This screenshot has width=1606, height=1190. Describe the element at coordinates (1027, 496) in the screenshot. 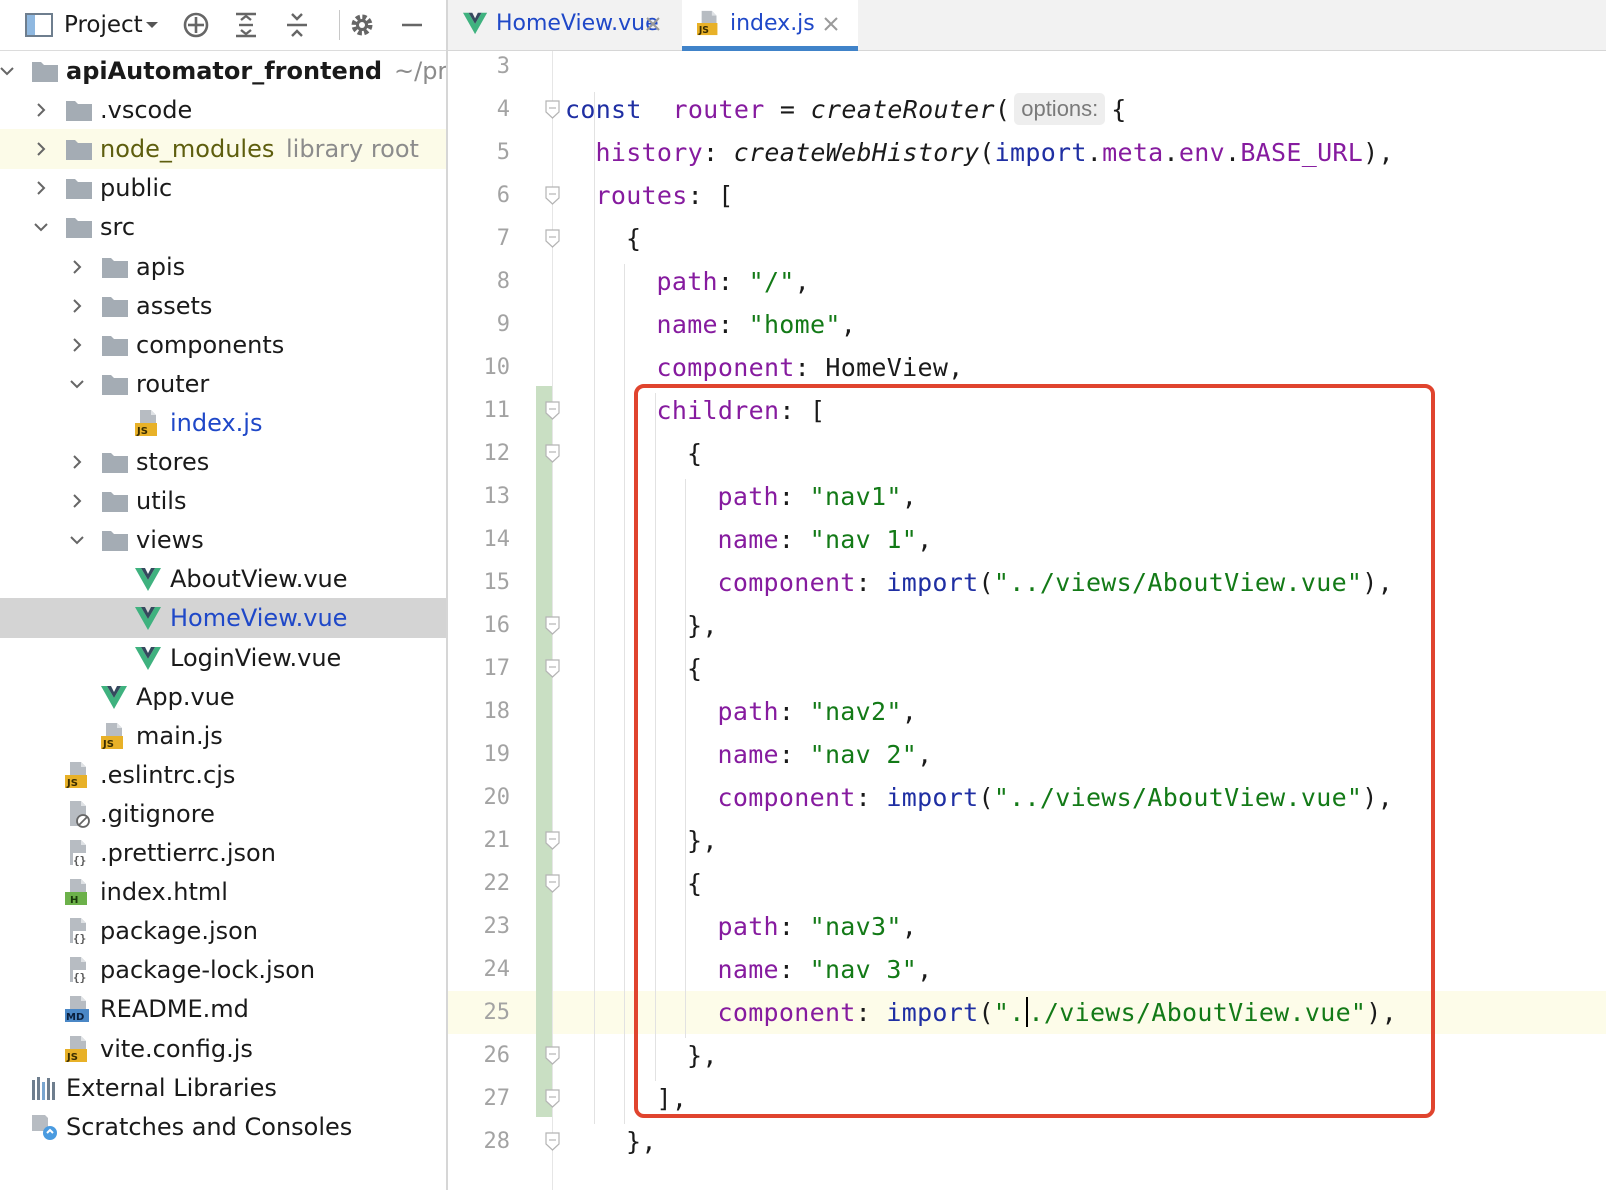

I see `code-line: 13 path: "nav1",` at that location.